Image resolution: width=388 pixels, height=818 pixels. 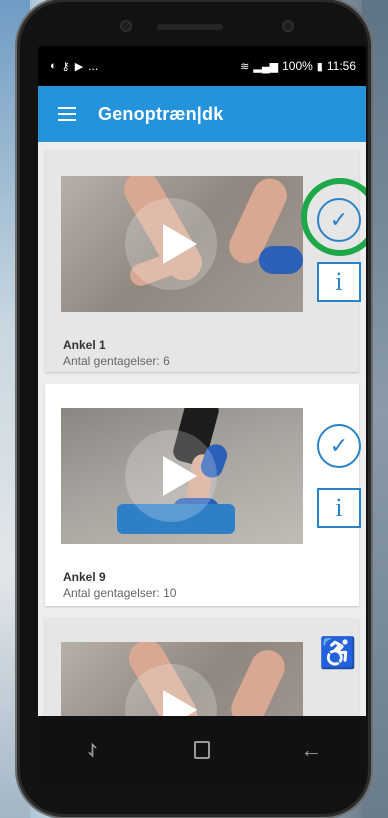 I want to click on phone-sensor, so click(x=126, y=26).